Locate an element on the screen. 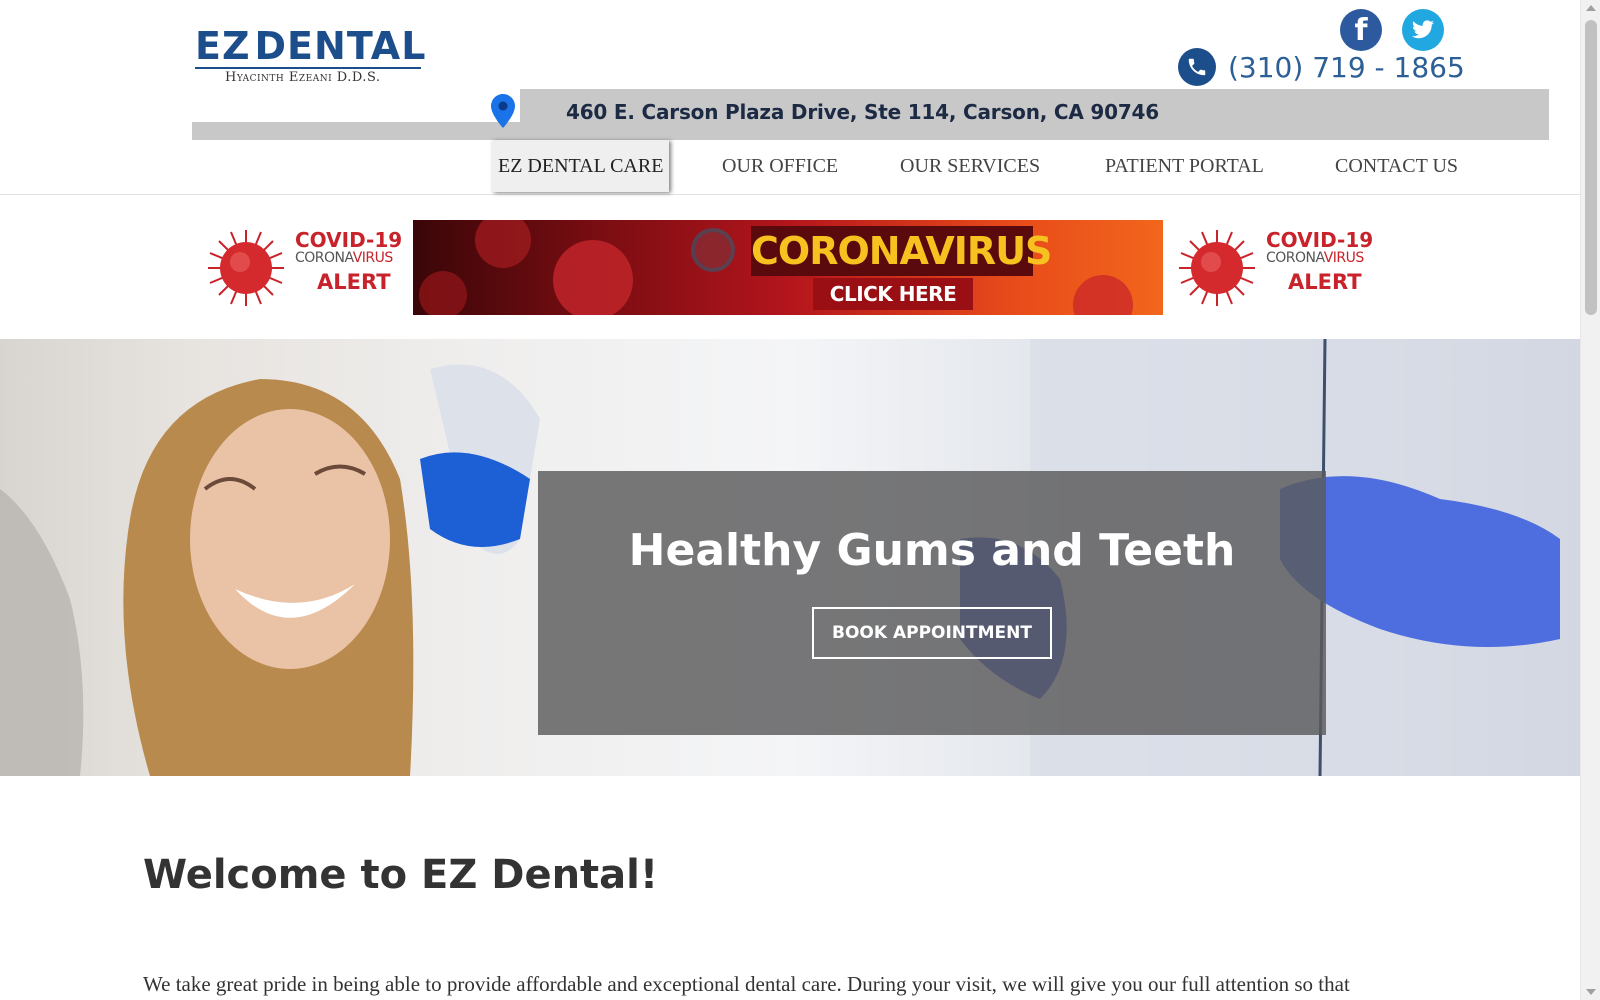  scroll-down-arrow-icon is located at coordinates (1591, 992).